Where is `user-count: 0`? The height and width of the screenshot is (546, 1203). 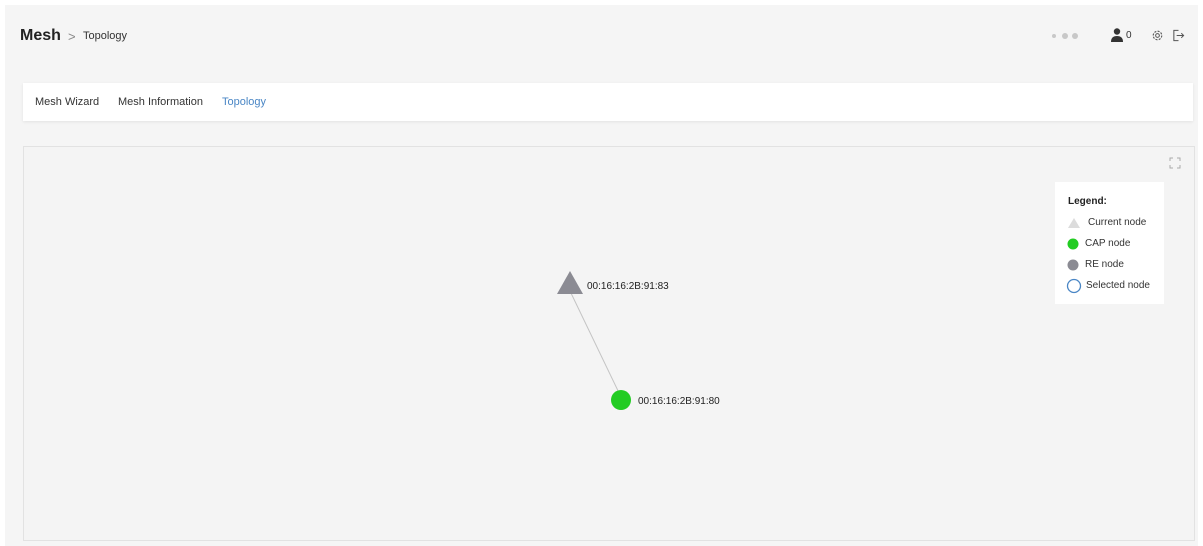
user-count: 0 is located at coordinates (1129, 35).